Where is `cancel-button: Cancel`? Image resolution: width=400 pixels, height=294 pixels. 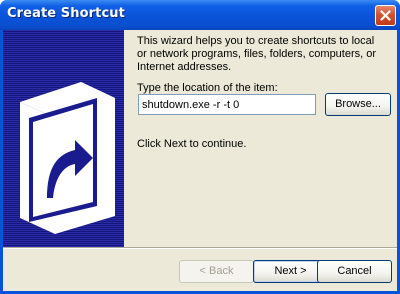 cancel-button: Cancel is located at coordinates (354, 271).